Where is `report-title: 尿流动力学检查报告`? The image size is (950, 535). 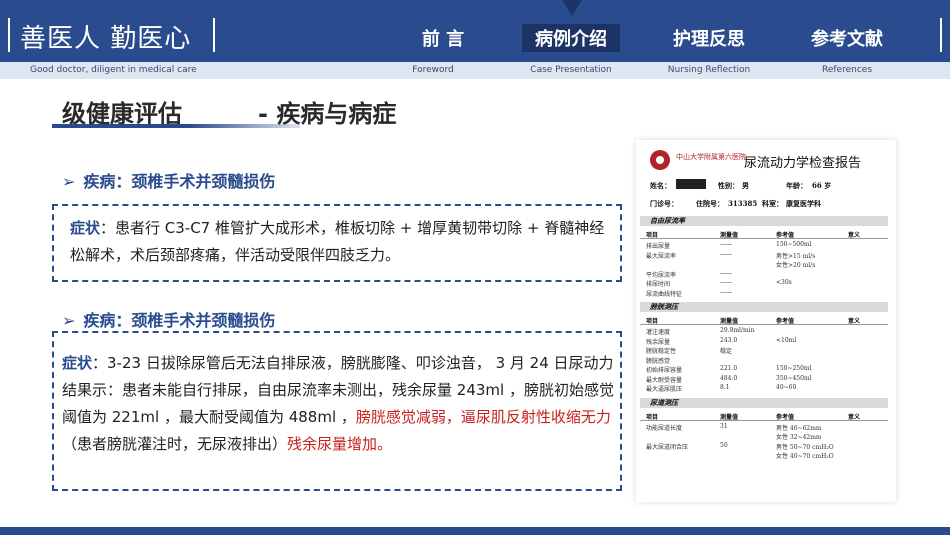 report-title: 尿流动力学检查报告 is located at coordinates (803, 163).